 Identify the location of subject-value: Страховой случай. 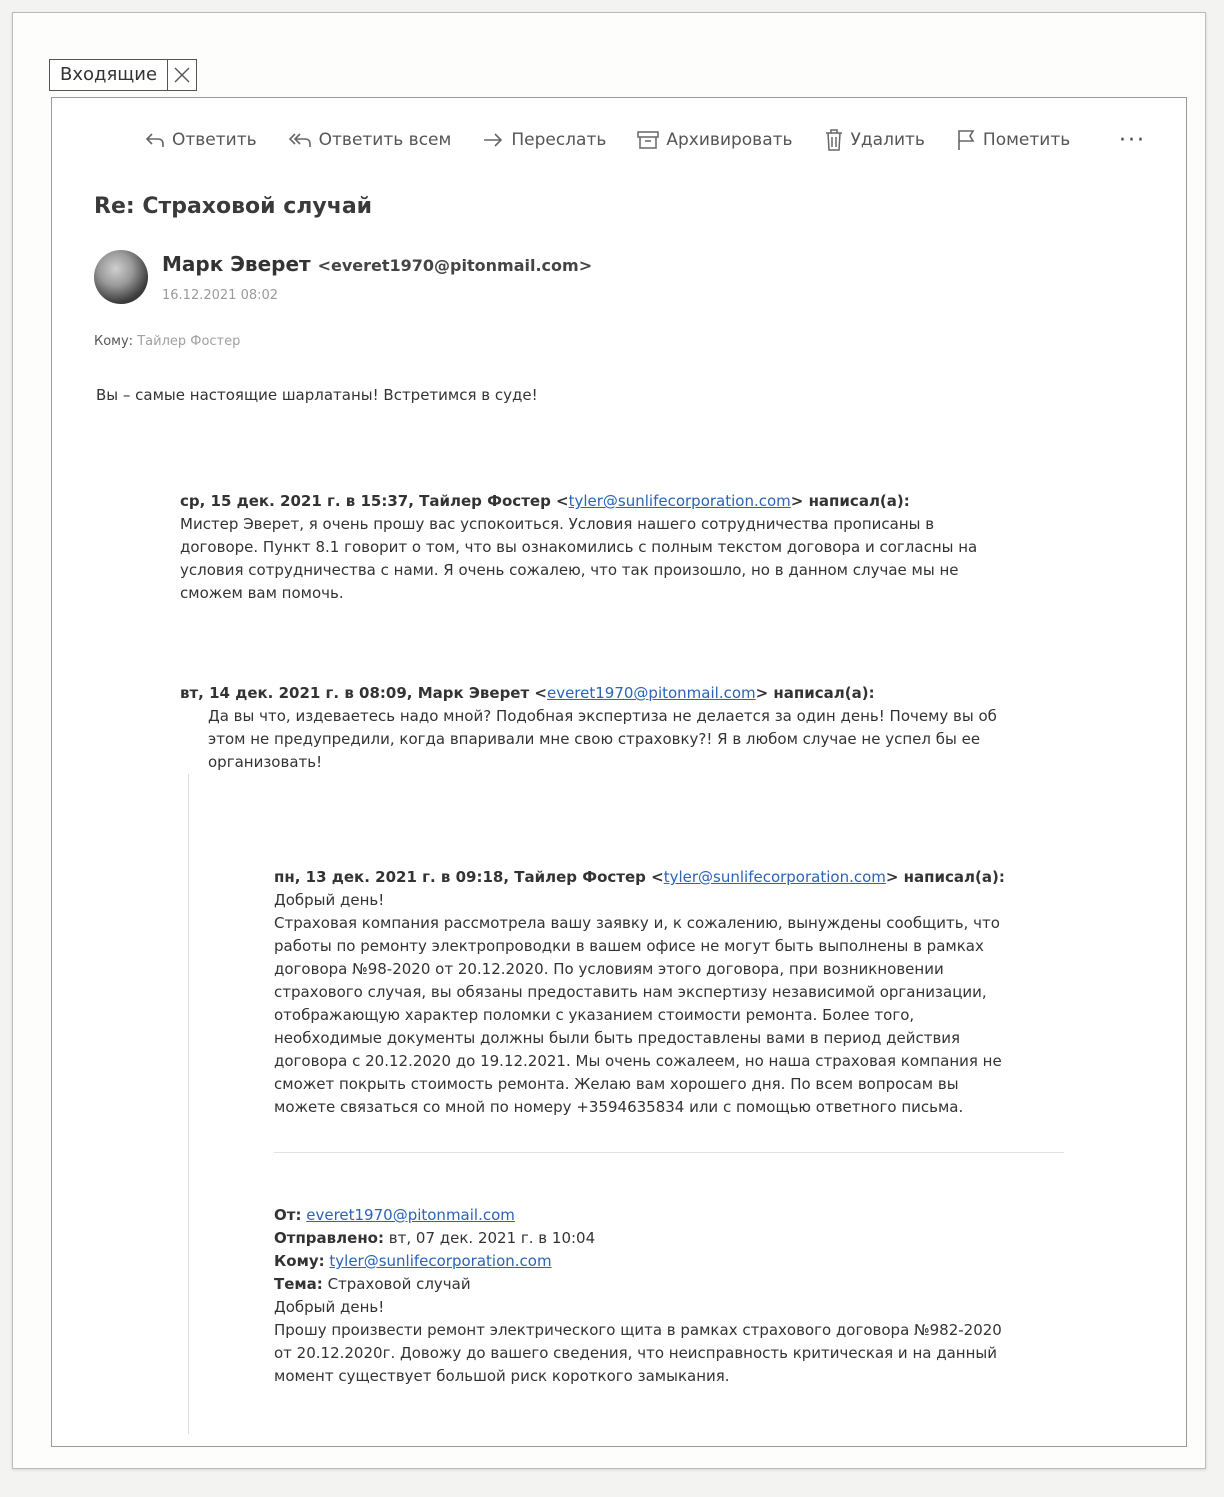
(399, 1284).